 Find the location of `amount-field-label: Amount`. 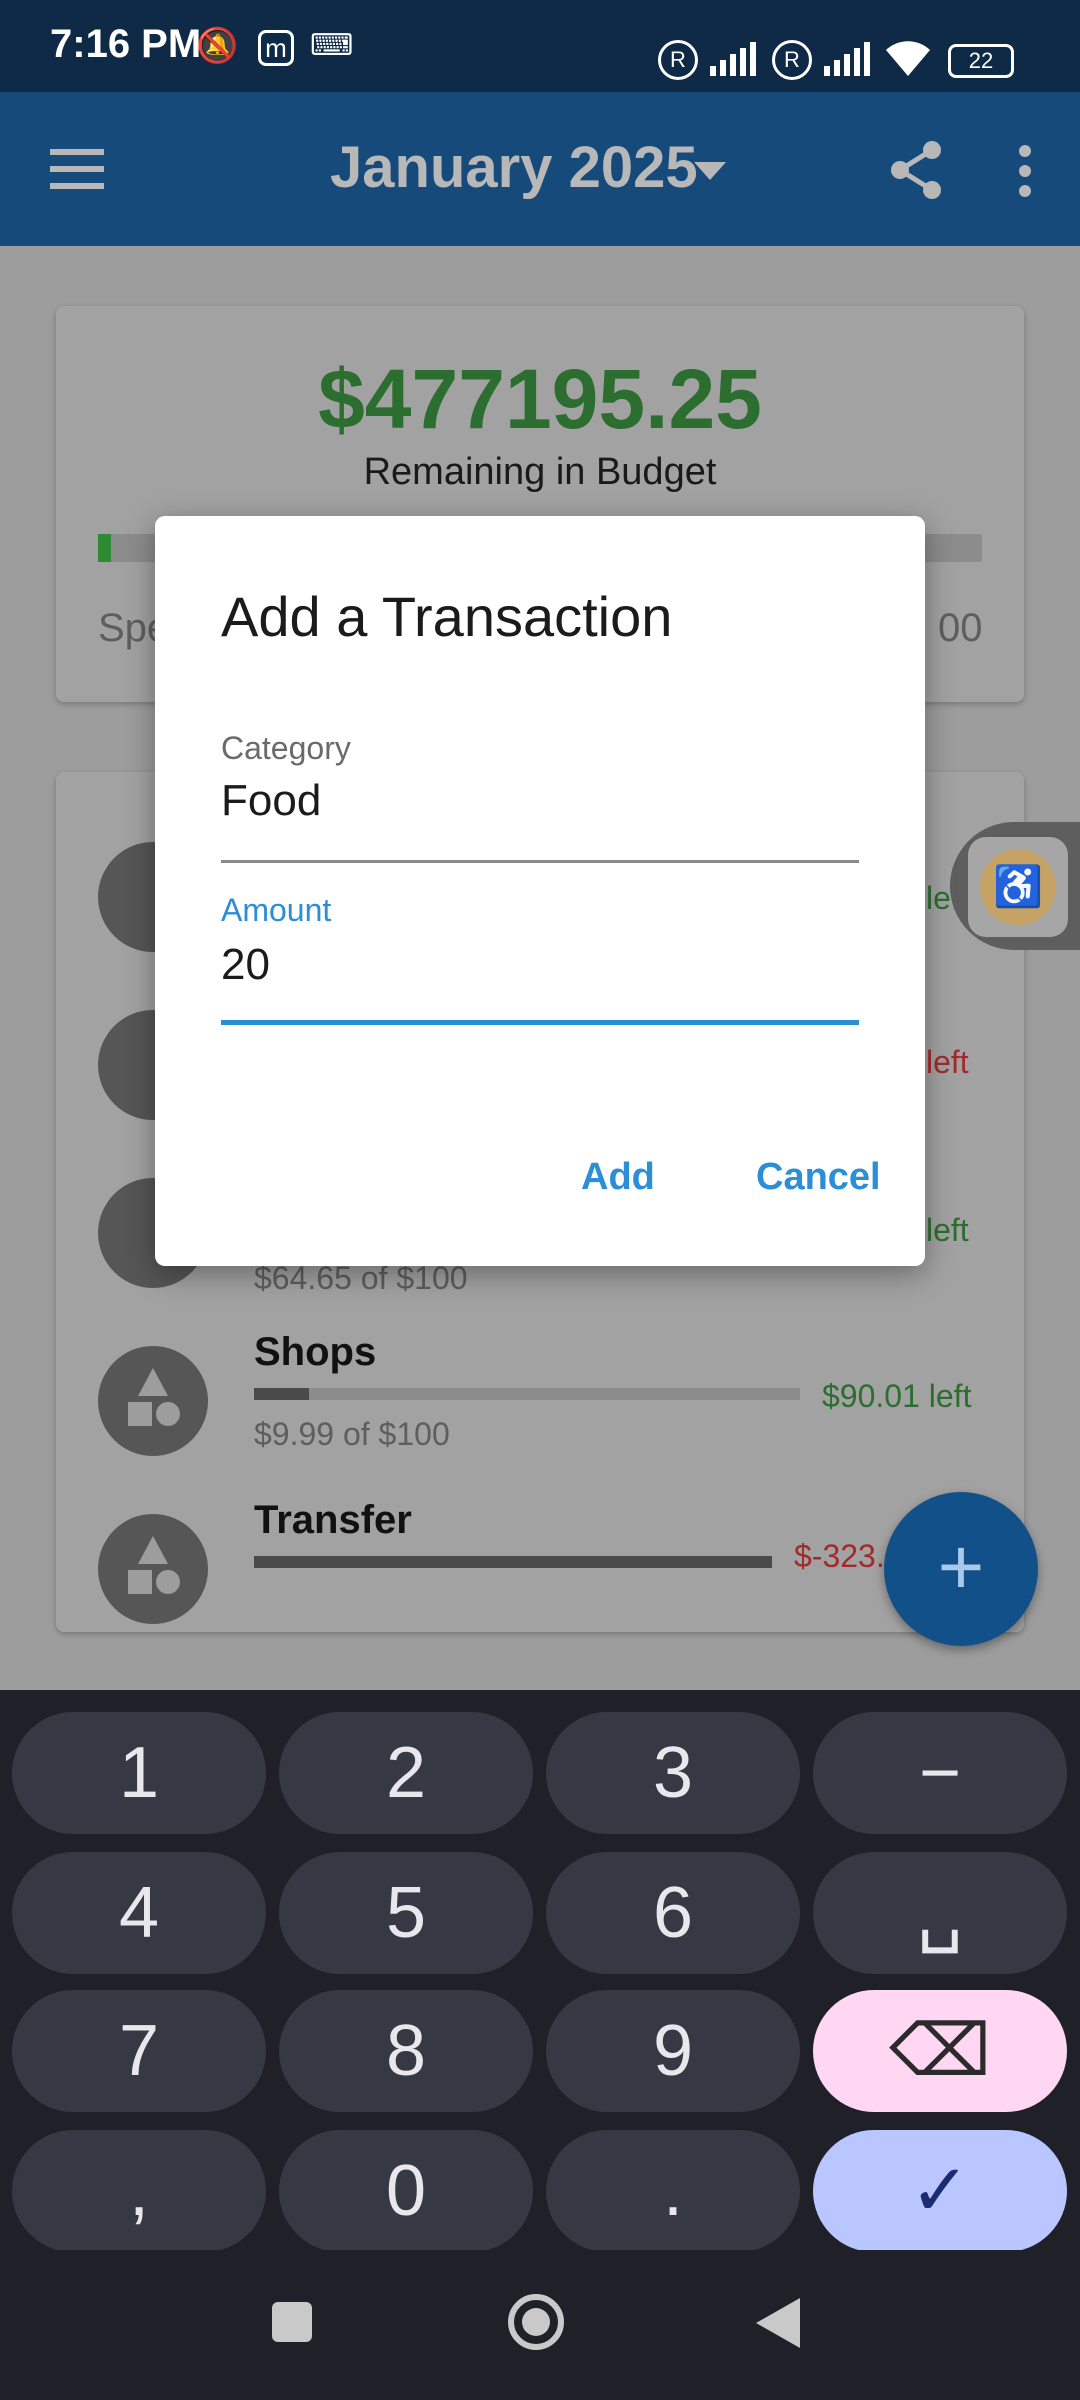

amount-field-label: Amount is located at coordinates (276, 910).